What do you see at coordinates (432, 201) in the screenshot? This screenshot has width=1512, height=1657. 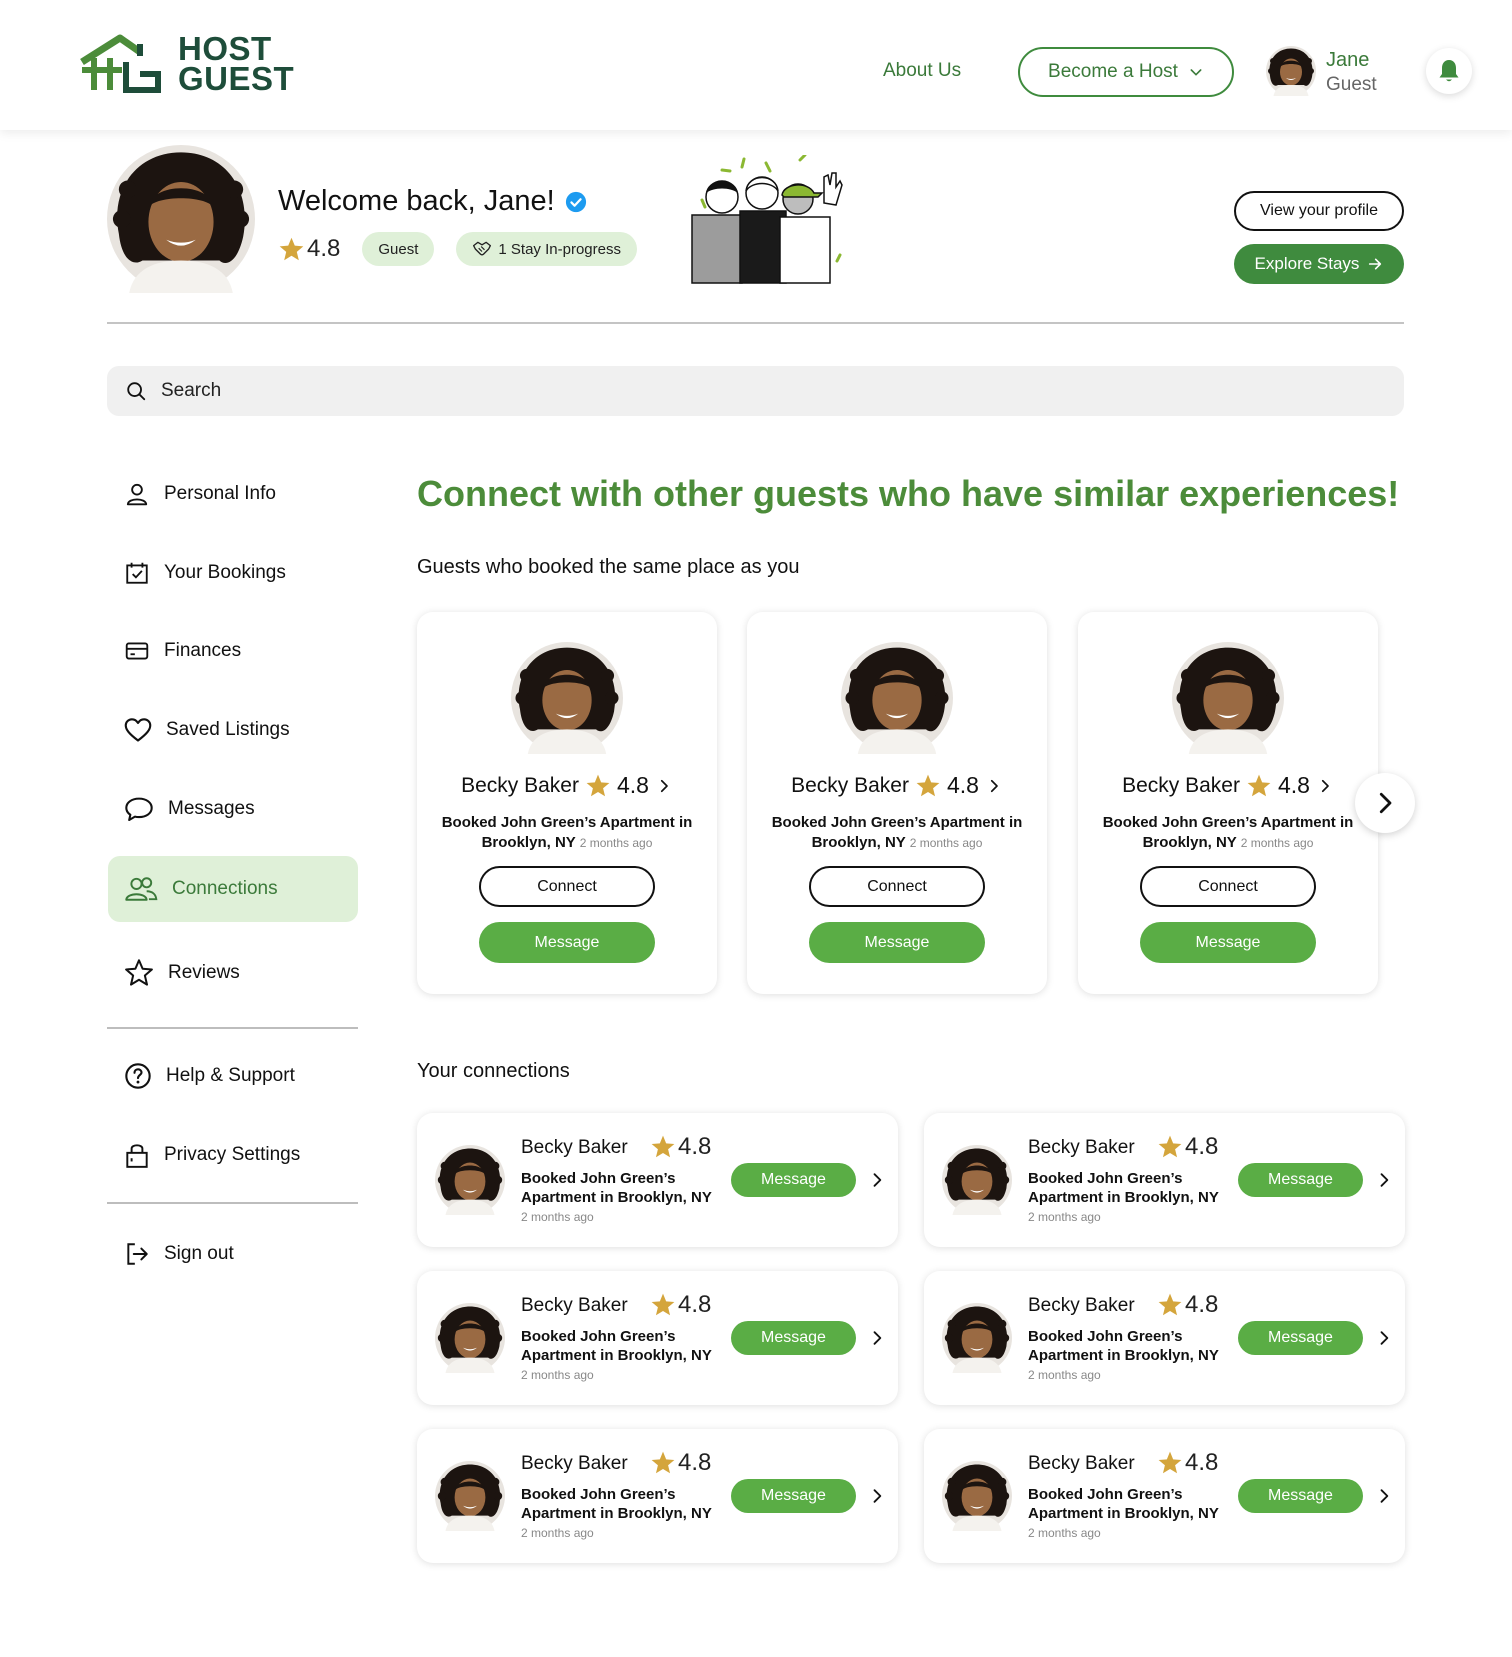 I see `welcome-heading: Welcome back, Jane!` at bounding box center [432, 201].